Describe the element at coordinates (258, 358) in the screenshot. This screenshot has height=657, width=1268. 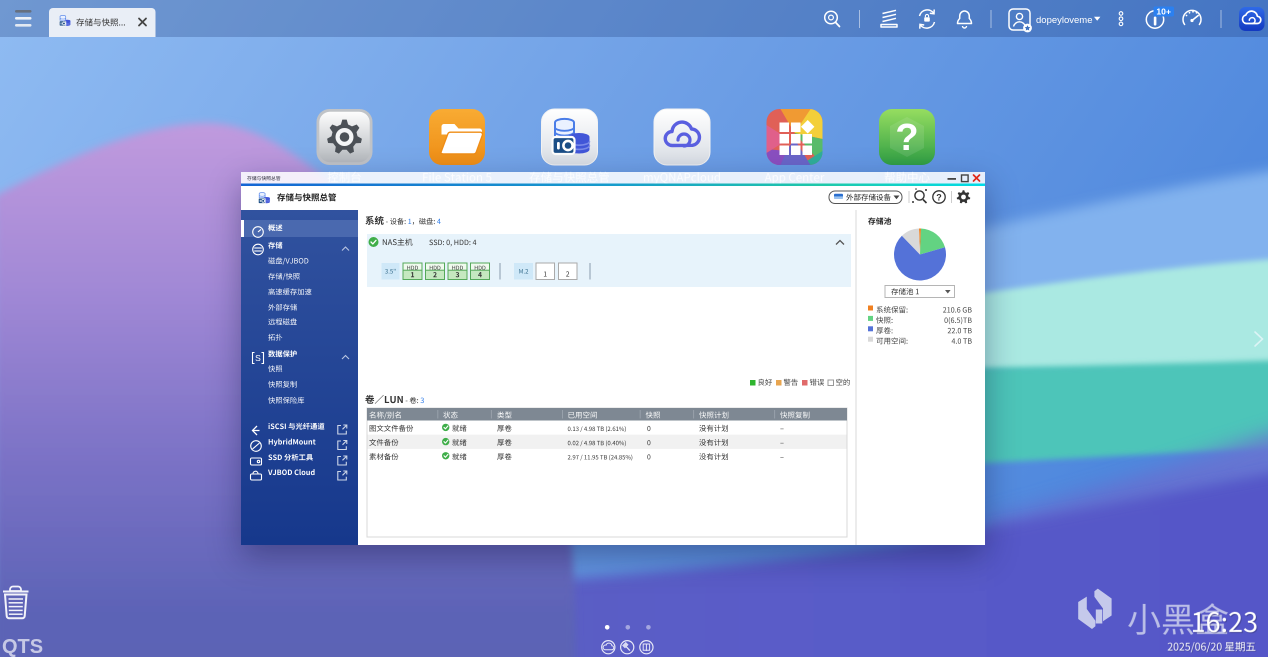
I see `svg-text: S` at that location.